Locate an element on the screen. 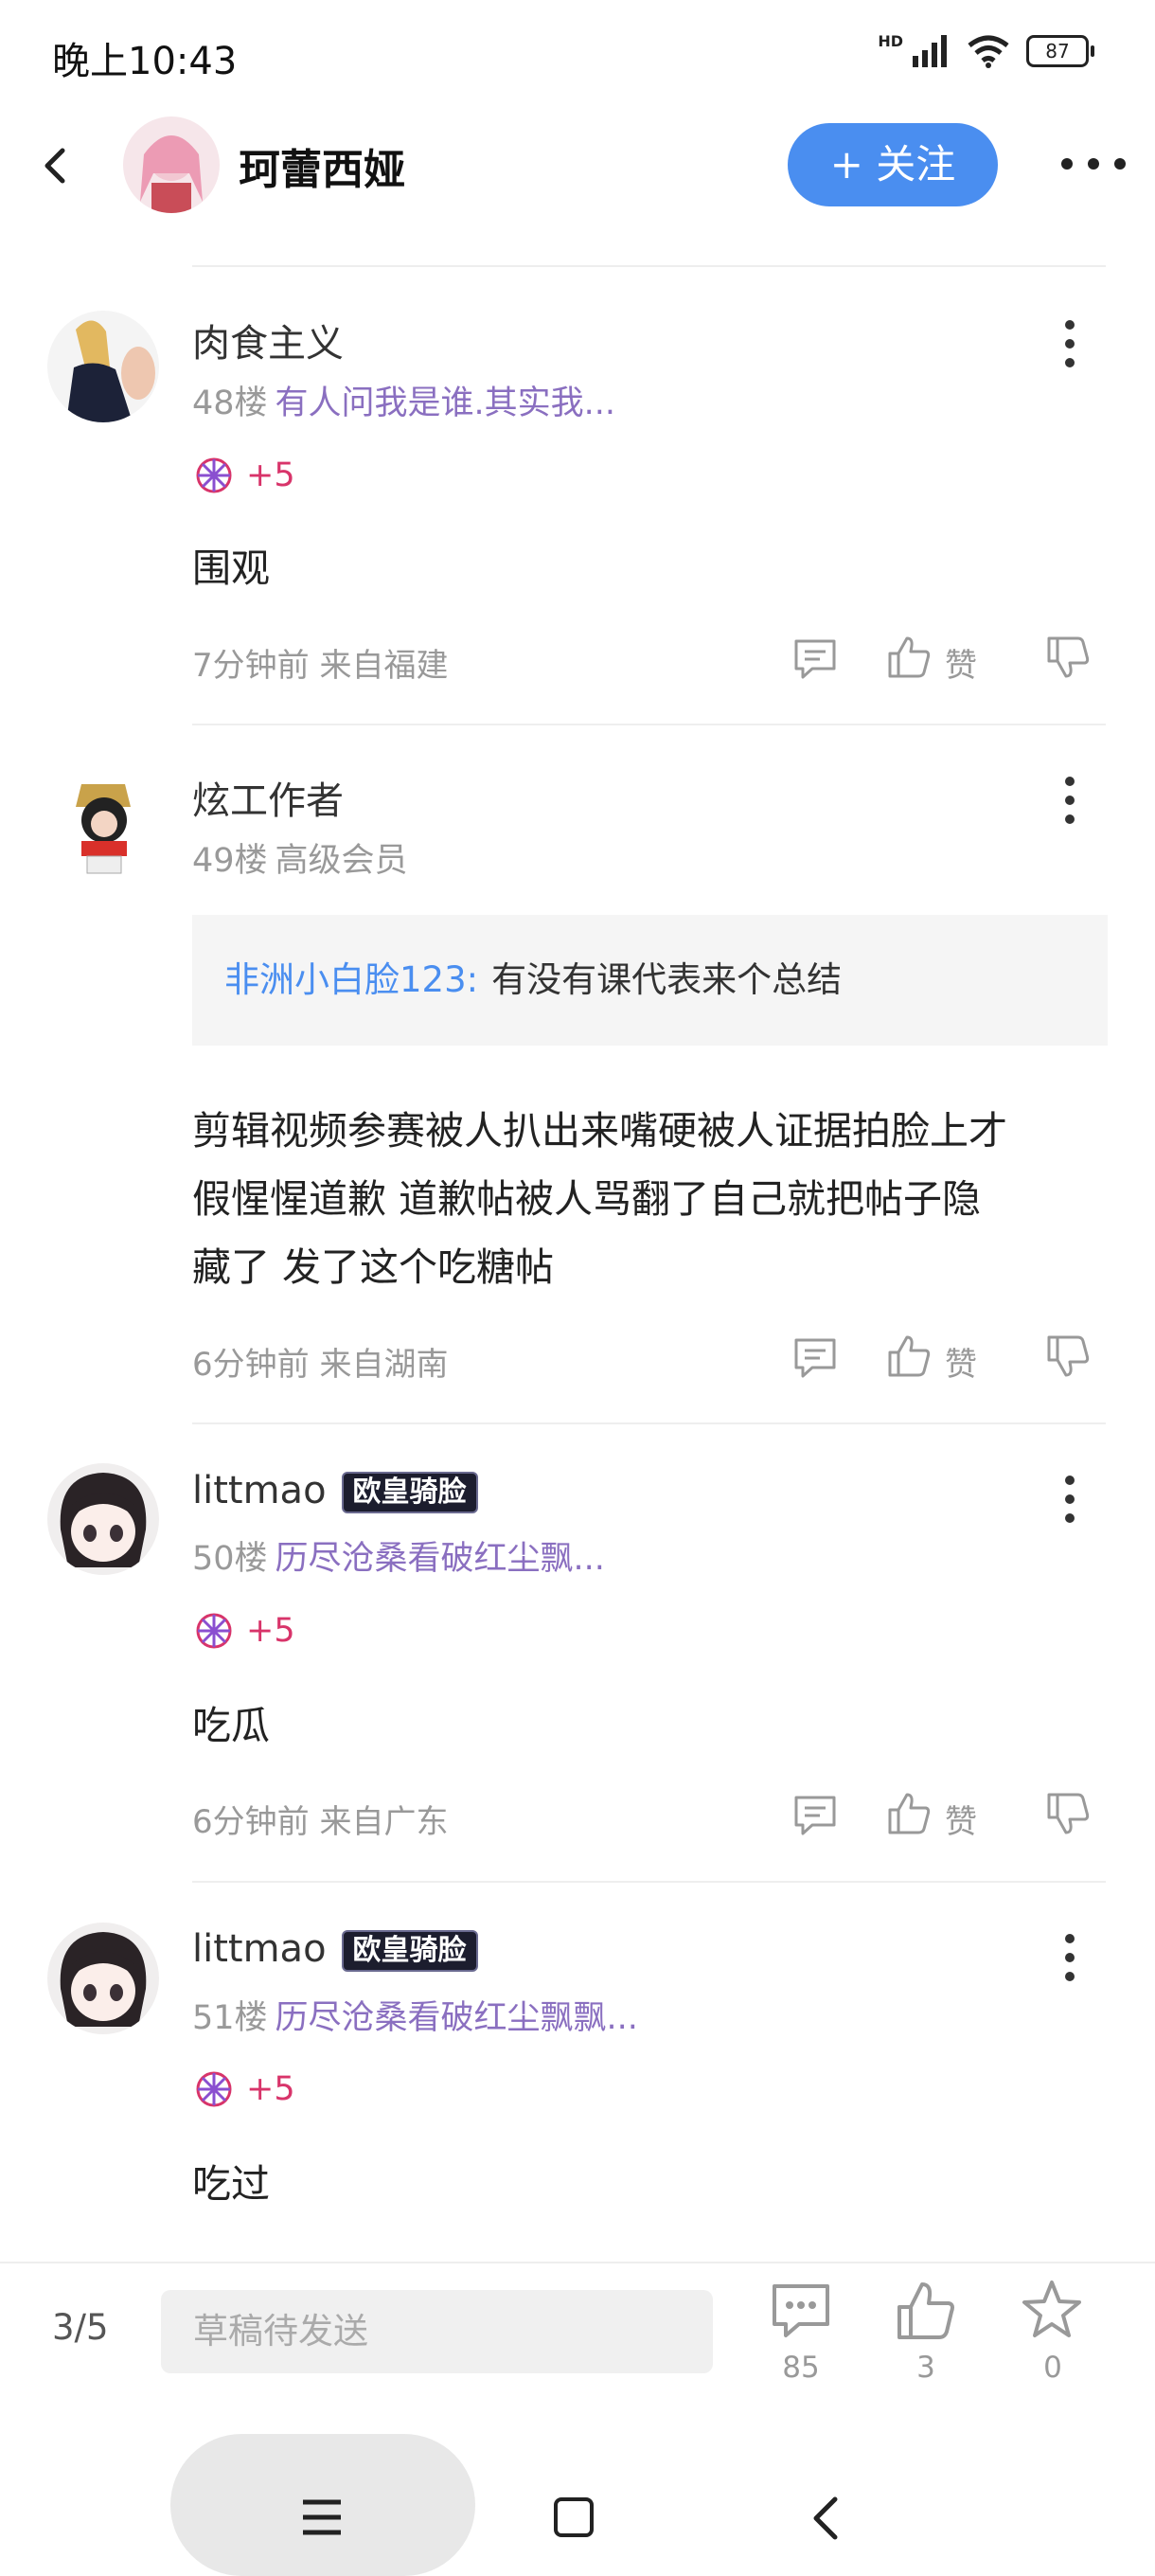 The image size is (1155, 2576). status-time: 晚上10:43 is located at coordinates (145, 61).